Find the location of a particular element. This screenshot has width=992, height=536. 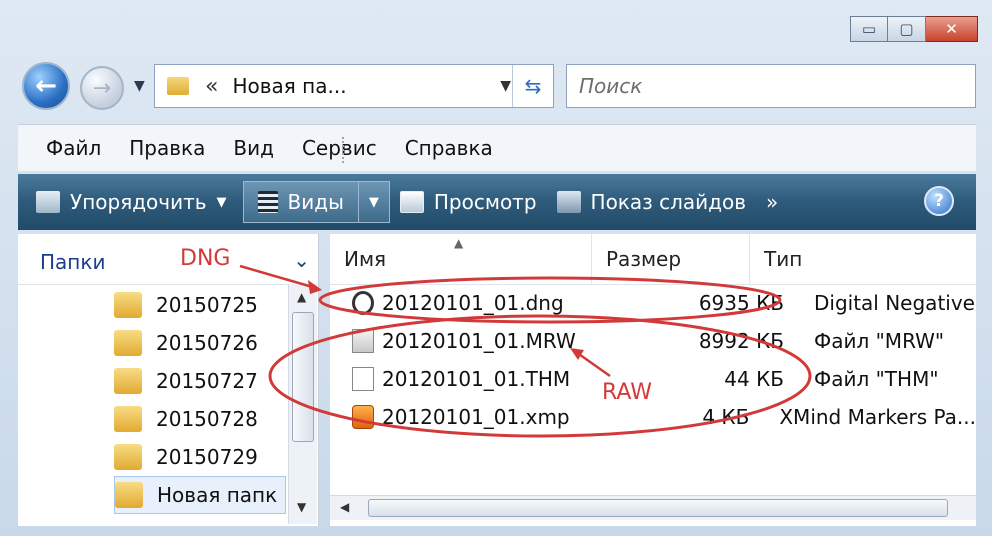

xmp-file-icon is located at coordinates (363, 417).